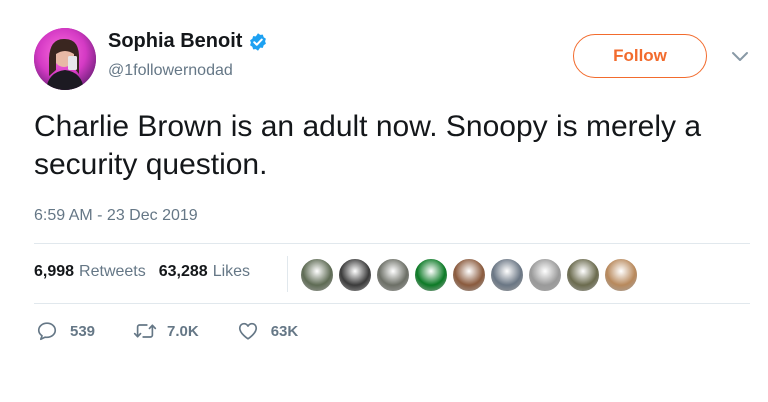 The width and height of the screenshot is (768, 402). What do you see at coordinates (183, 271) in the screenshot?
I see `like-count: 63,288` at bounding box center [183, 271].